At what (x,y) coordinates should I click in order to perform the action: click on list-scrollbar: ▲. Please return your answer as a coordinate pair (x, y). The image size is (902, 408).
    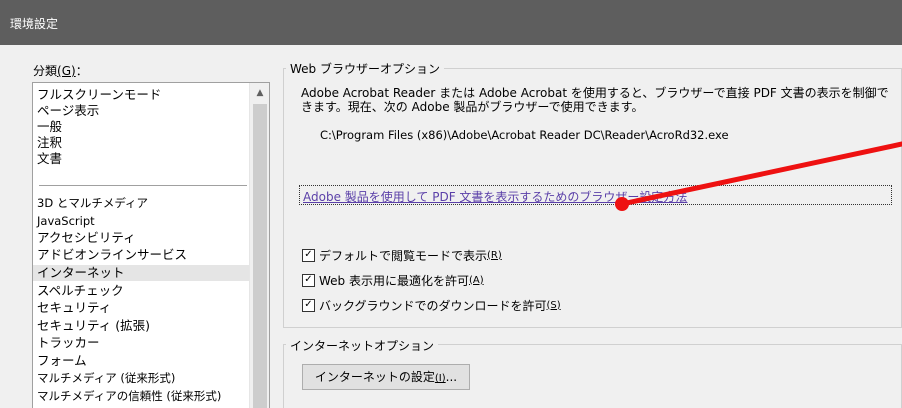
    Looking at the image, I should click on (259, 245).